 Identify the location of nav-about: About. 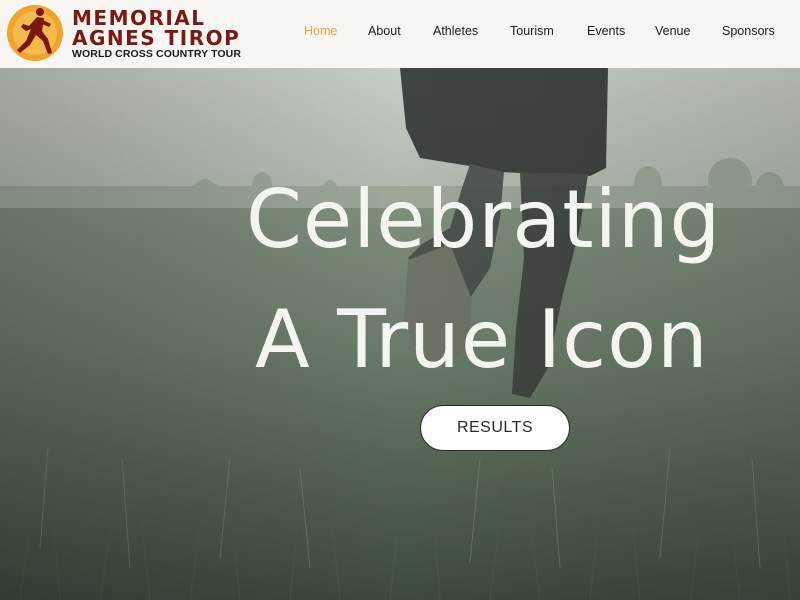
(384, 31).